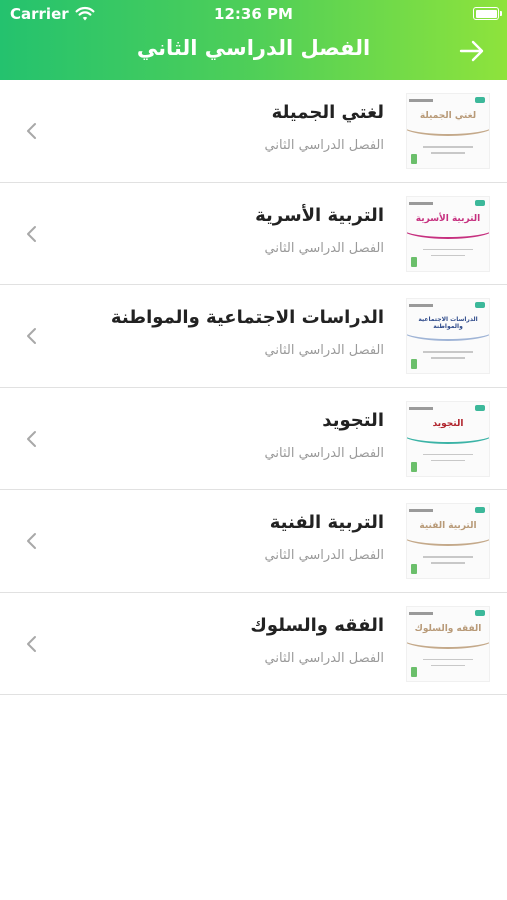  I want to click on book-cover-thumbnail: التجويد, so click(448, 438).